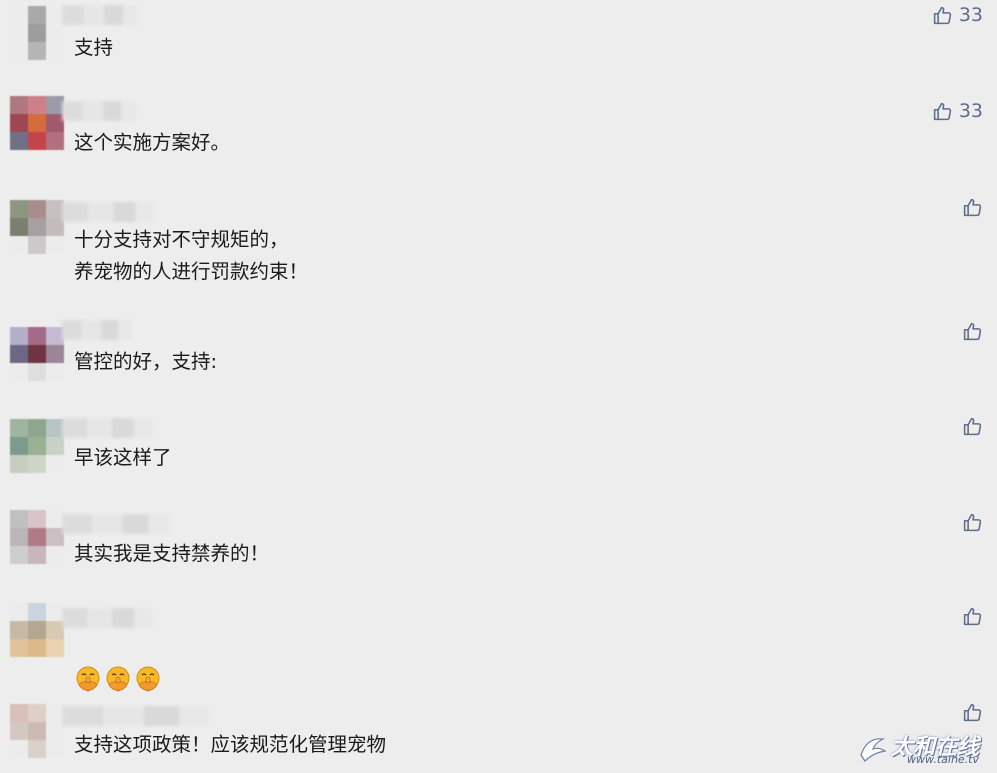 The width and height of the screenshot is (997, 773). I want to click on comment-item, so click(498, 648).